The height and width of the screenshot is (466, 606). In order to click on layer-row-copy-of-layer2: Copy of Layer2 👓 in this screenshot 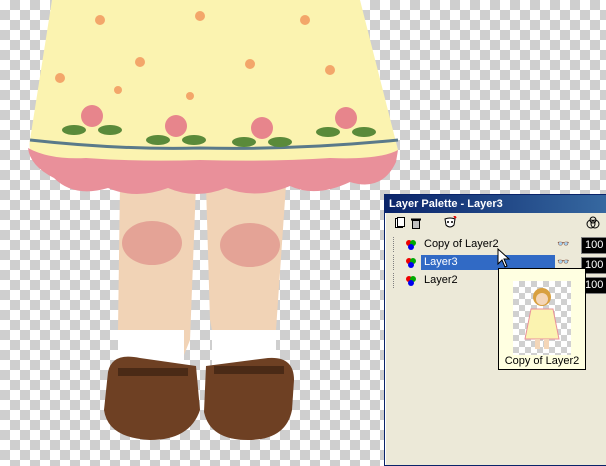, I will do `click(484, 244)`.